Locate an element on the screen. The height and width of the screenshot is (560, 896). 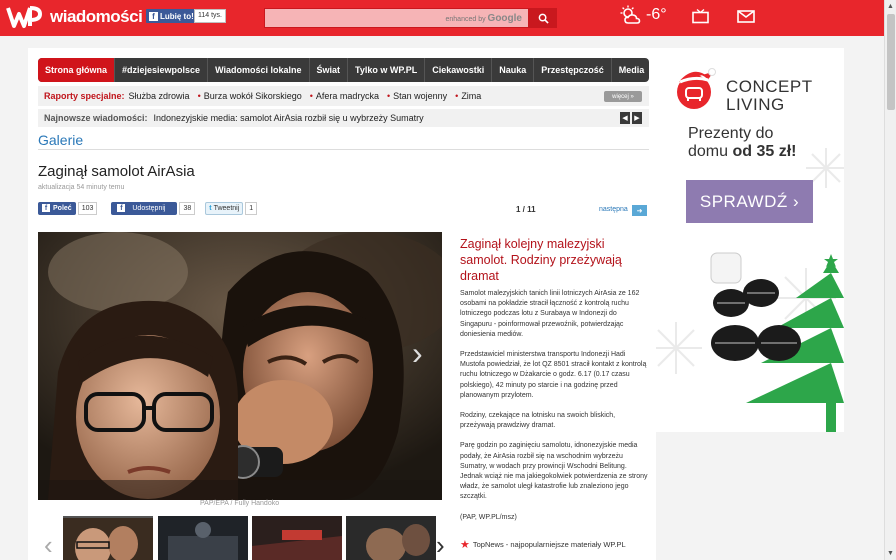
scroll-up-icon: ▲ is located at coordinates (890, 6).